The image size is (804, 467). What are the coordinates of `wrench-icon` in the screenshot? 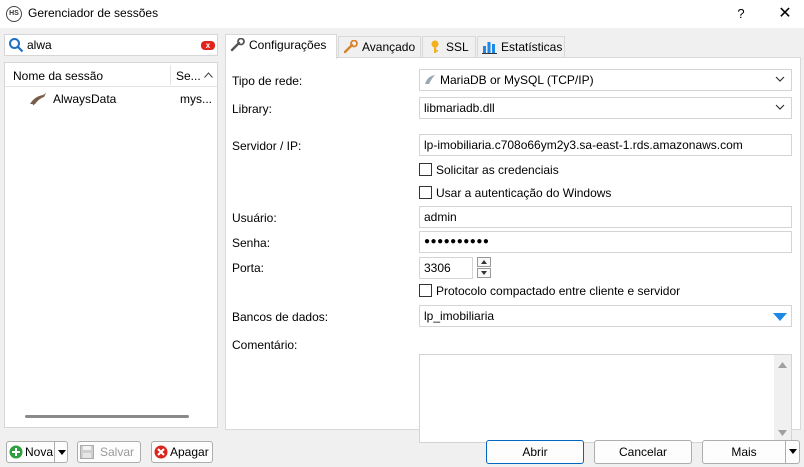 It's located at (237, 45).